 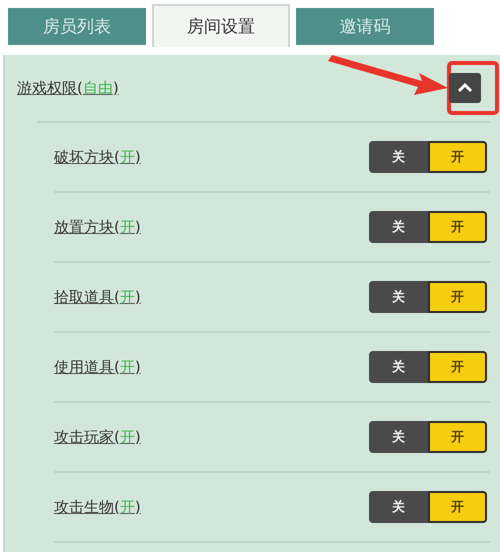 I want to click on permission-label: 攻击玩家(开), so click(x=97, y=437).